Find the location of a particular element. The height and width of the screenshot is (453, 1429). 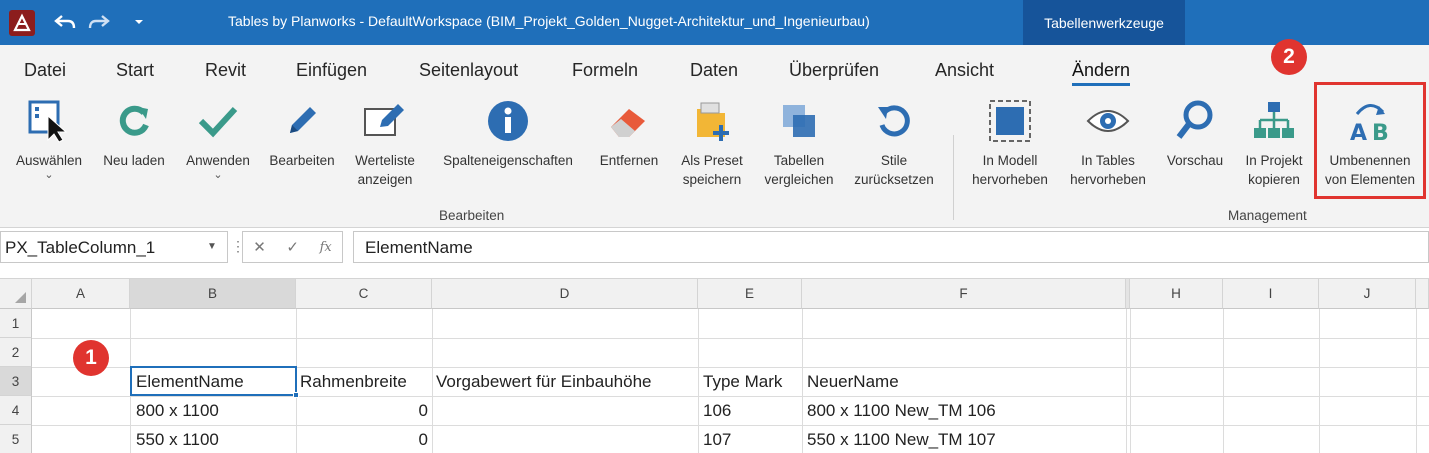

annotation-badge-2: 2 is located at coordinates (1289, 57).